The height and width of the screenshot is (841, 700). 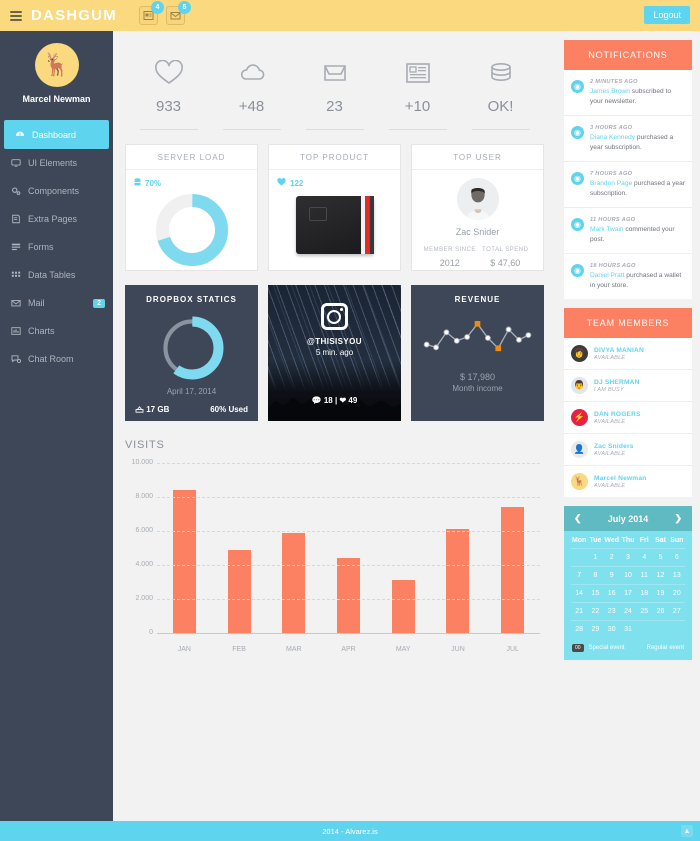 I want to click on calendar-day: 15, so click(x=595, y=593).